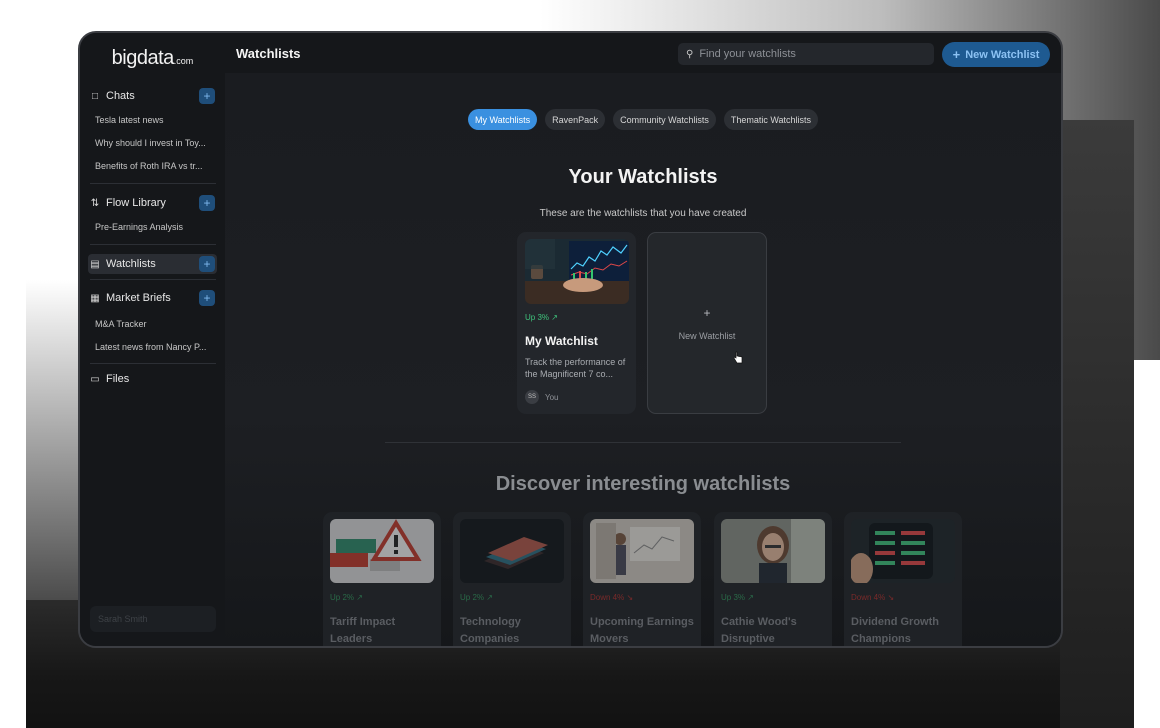 Image resolution: width=1160 pixels, height=728 pixels. Describe the element at coordinates (561, 341) in the screenshot. I see `watchlist-title: My Watchlist` at that location.